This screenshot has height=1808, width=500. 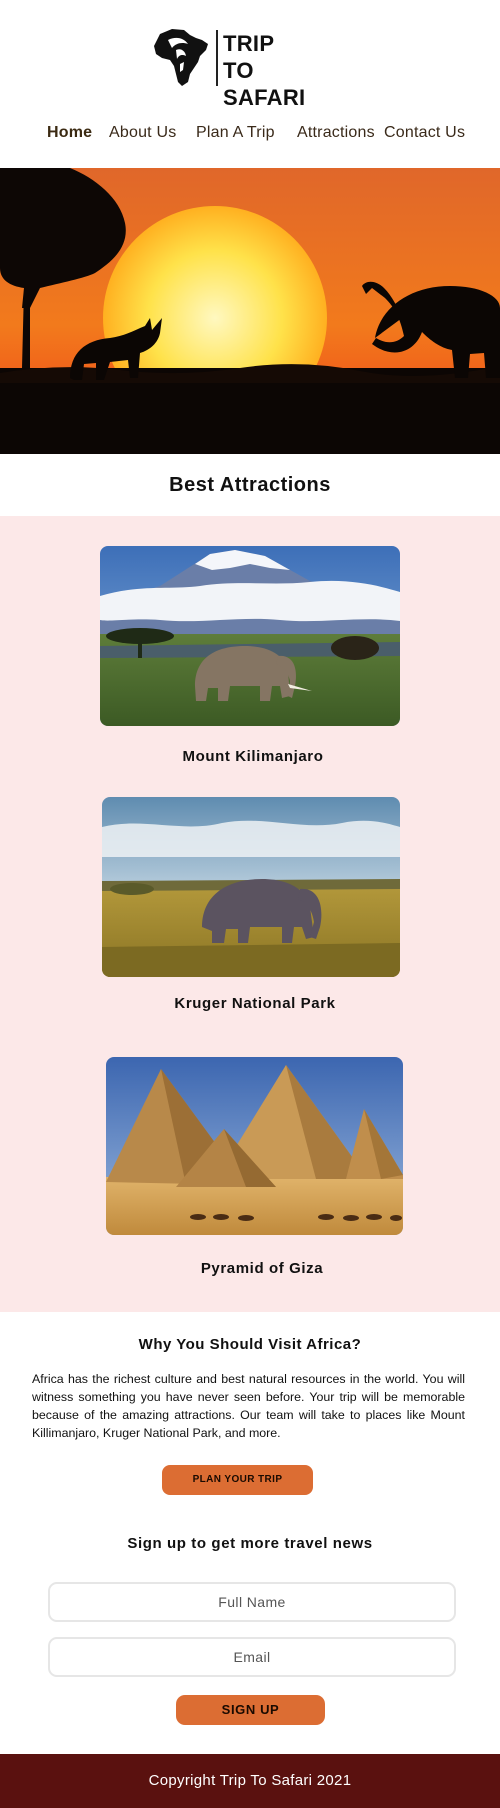 I want to click on card-caption-kruger: Kruger National Park, so click(x=255, y=1003).